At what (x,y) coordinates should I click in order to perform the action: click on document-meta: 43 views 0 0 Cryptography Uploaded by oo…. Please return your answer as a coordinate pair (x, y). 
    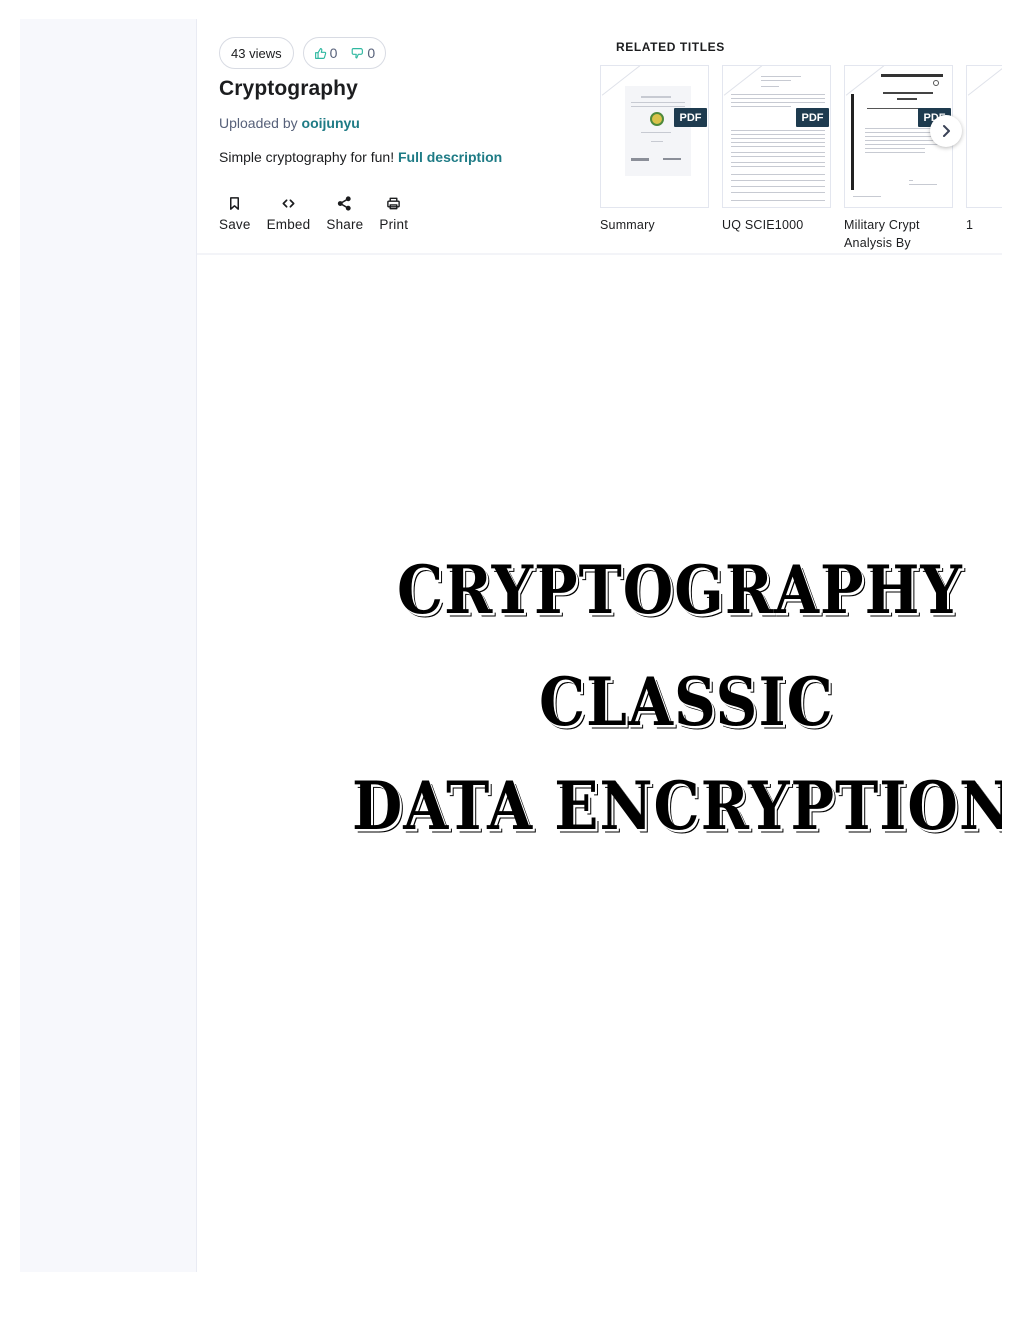
    Looking at the image, I should click on (399, 101).